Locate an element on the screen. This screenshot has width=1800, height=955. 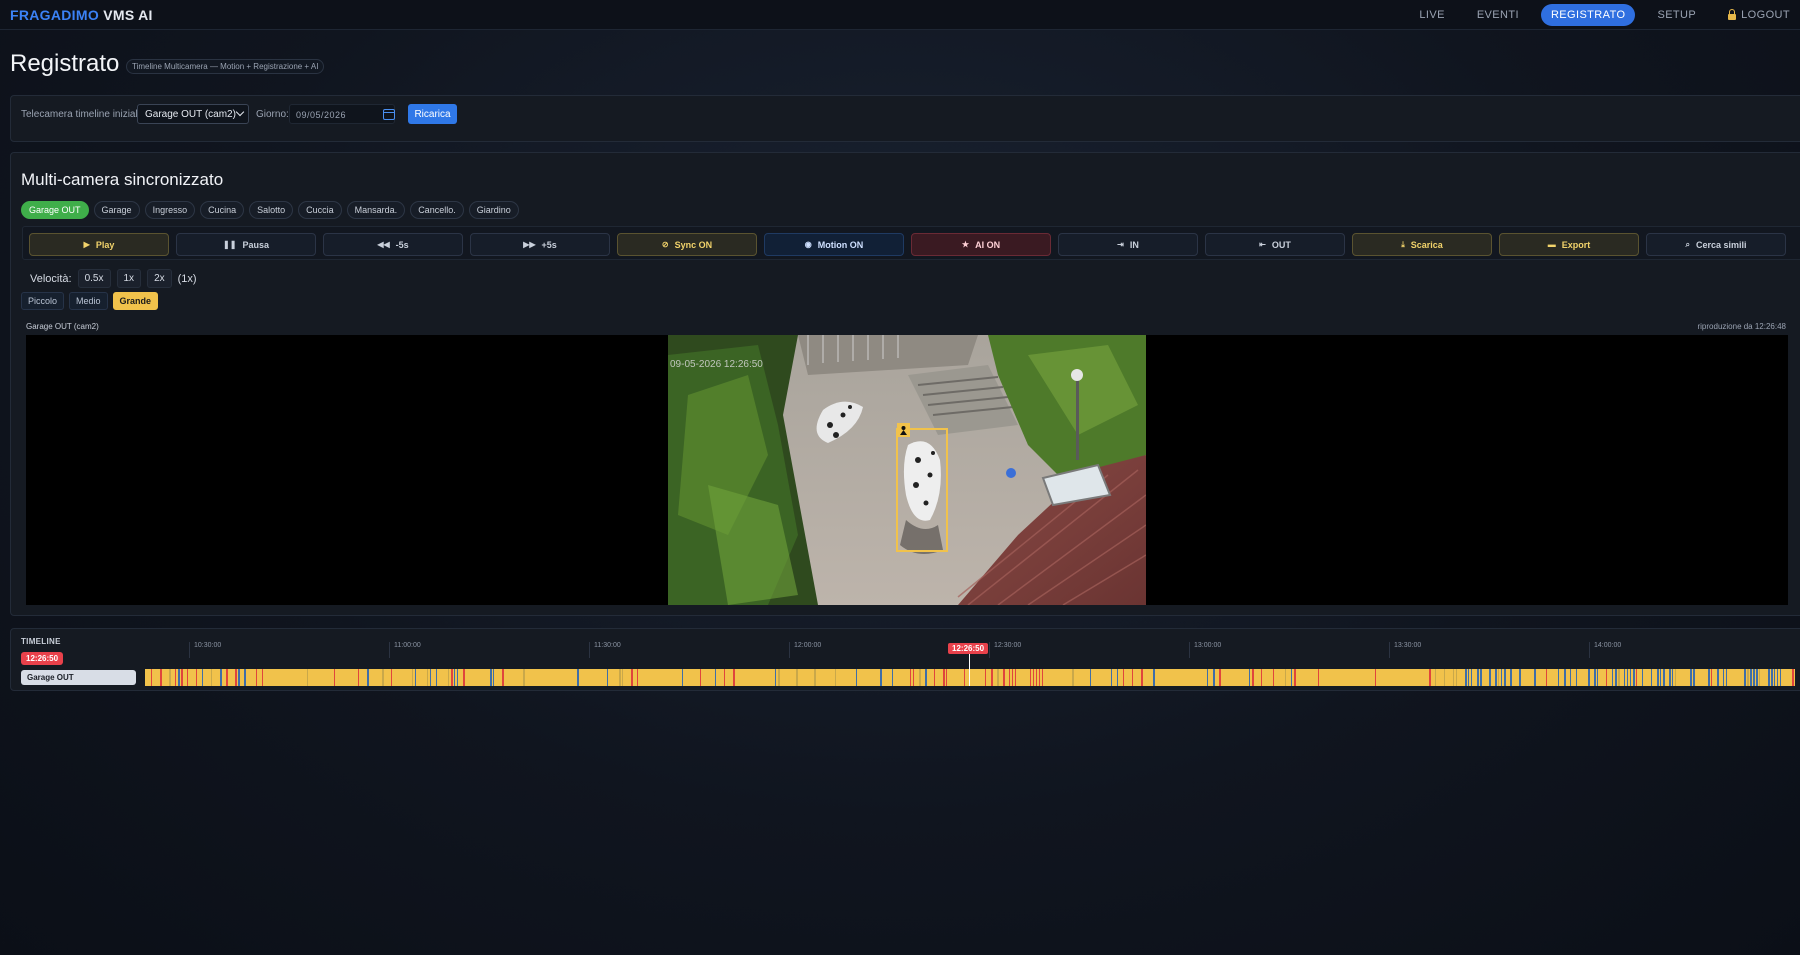
download-button: ⤓ Scarica is located at coordinates (1422, 244).